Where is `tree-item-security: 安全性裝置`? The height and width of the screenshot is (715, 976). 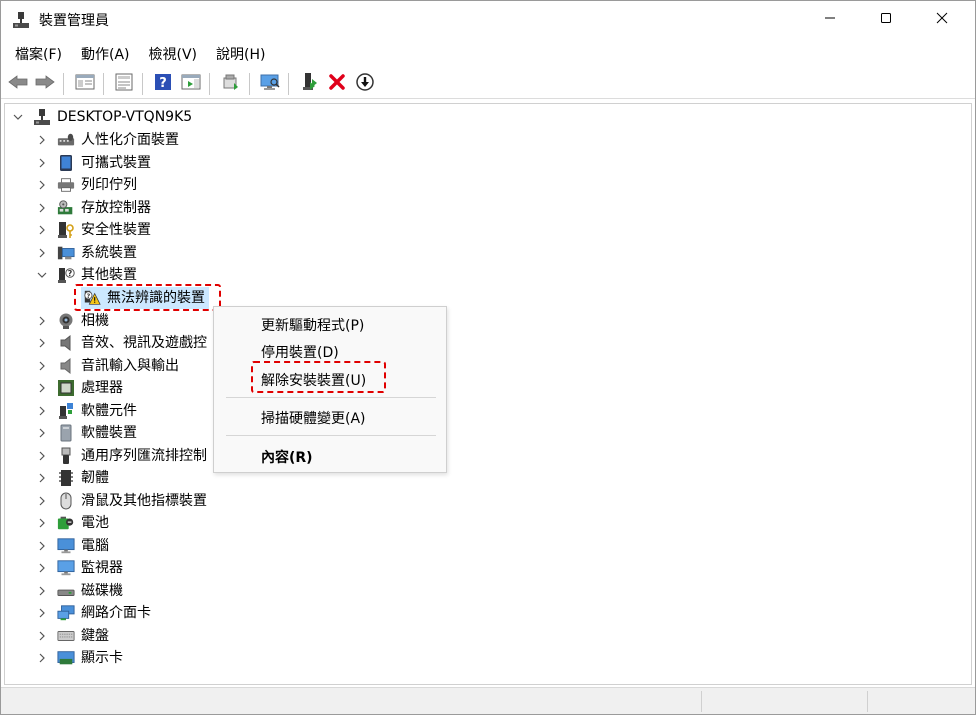
tree-item-security: 安全性裝置 is located at coordinates (93, 230).